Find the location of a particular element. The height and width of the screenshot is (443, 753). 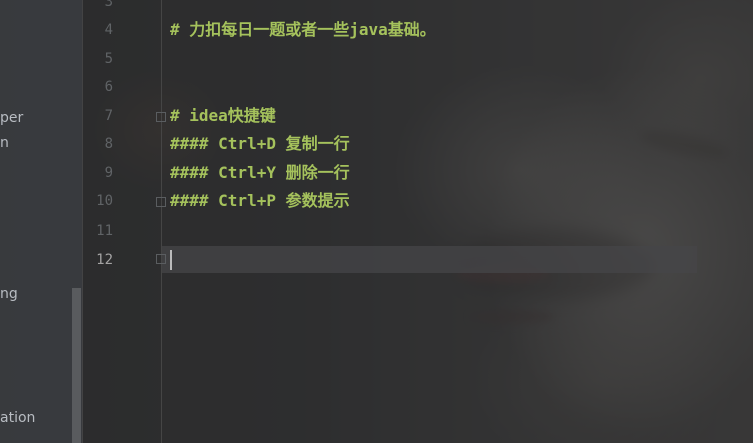

line-number: 8 is located at coordinates (98, 144).